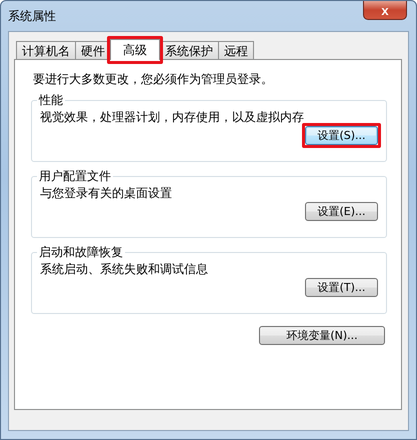 Image resolution: width=417 pixels, height=440 pixels. What do you see at coordinates (385, 10) in the screenshot?
I see `close-button: x` at bounding box center [385, 10].